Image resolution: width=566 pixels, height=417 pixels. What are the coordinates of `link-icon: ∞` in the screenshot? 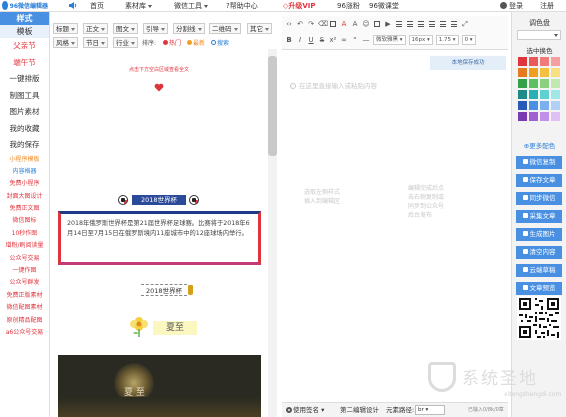 It's located at (344, 40).